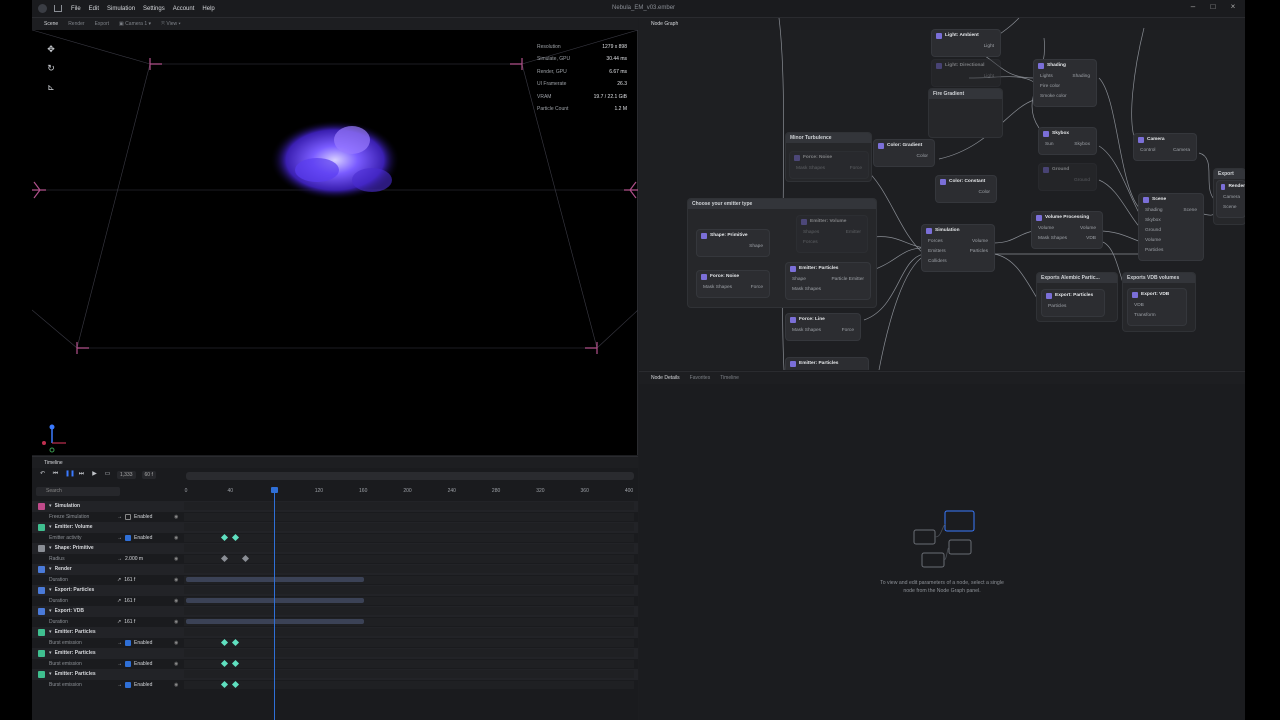  What do you see at coordinates (335, 590) in the screenshot?
I see `timeline-group-row: ▾ Export: Particles` at bounding box center [335, 590].